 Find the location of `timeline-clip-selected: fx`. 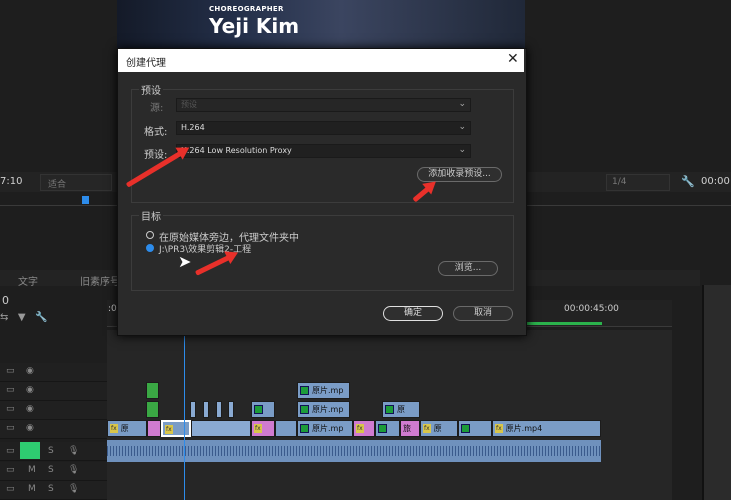

timeline-clip-selected: fx is located at coordinates (176, 428).